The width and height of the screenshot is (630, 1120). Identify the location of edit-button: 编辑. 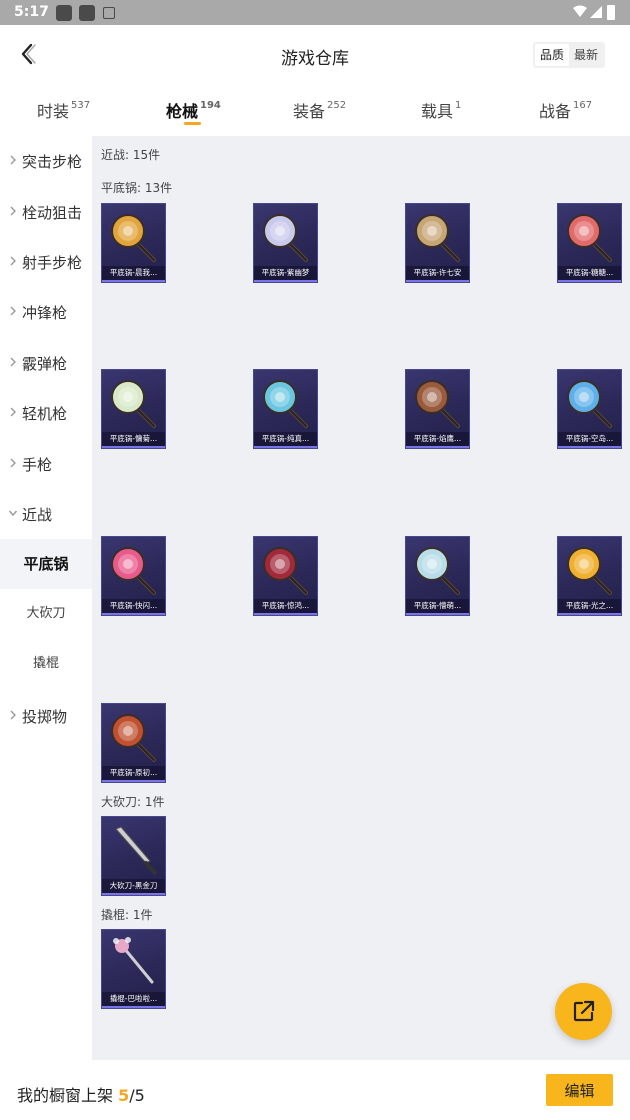
(579, 1090).